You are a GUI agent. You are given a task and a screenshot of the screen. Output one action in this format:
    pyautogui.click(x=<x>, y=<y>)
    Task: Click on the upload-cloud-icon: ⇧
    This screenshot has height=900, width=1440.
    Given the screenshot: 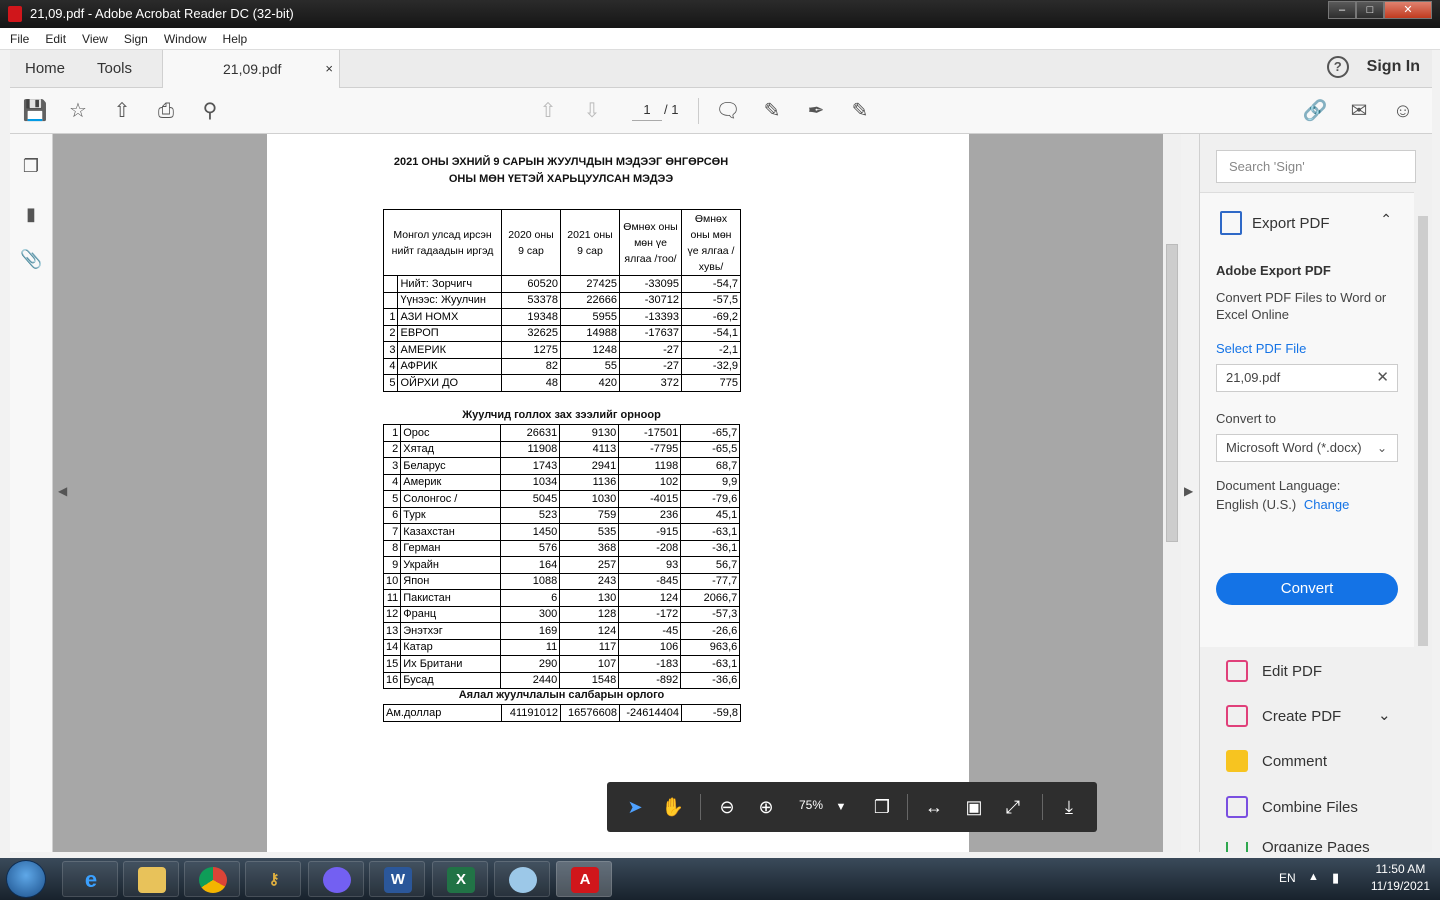 What is the action you would take?
    pyautogui.click(x=122, y=111)
    